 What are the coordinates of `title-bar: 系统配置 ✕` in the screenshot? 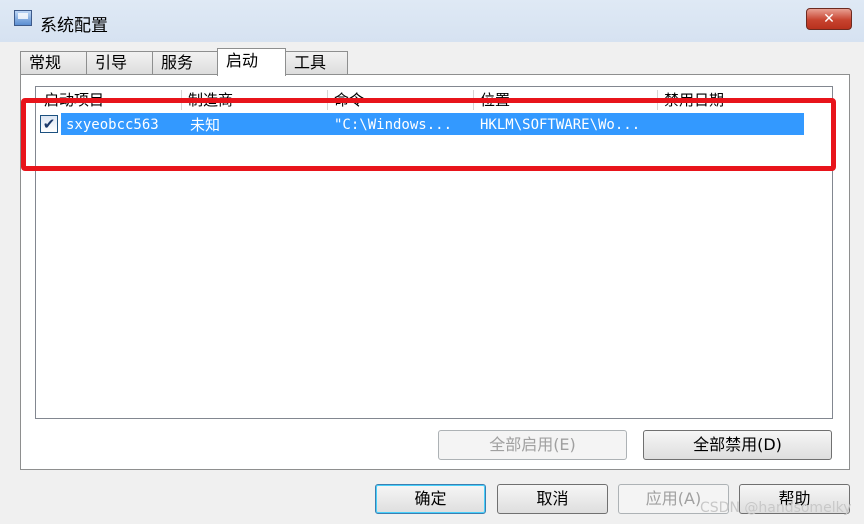 It's located at (432, 21).